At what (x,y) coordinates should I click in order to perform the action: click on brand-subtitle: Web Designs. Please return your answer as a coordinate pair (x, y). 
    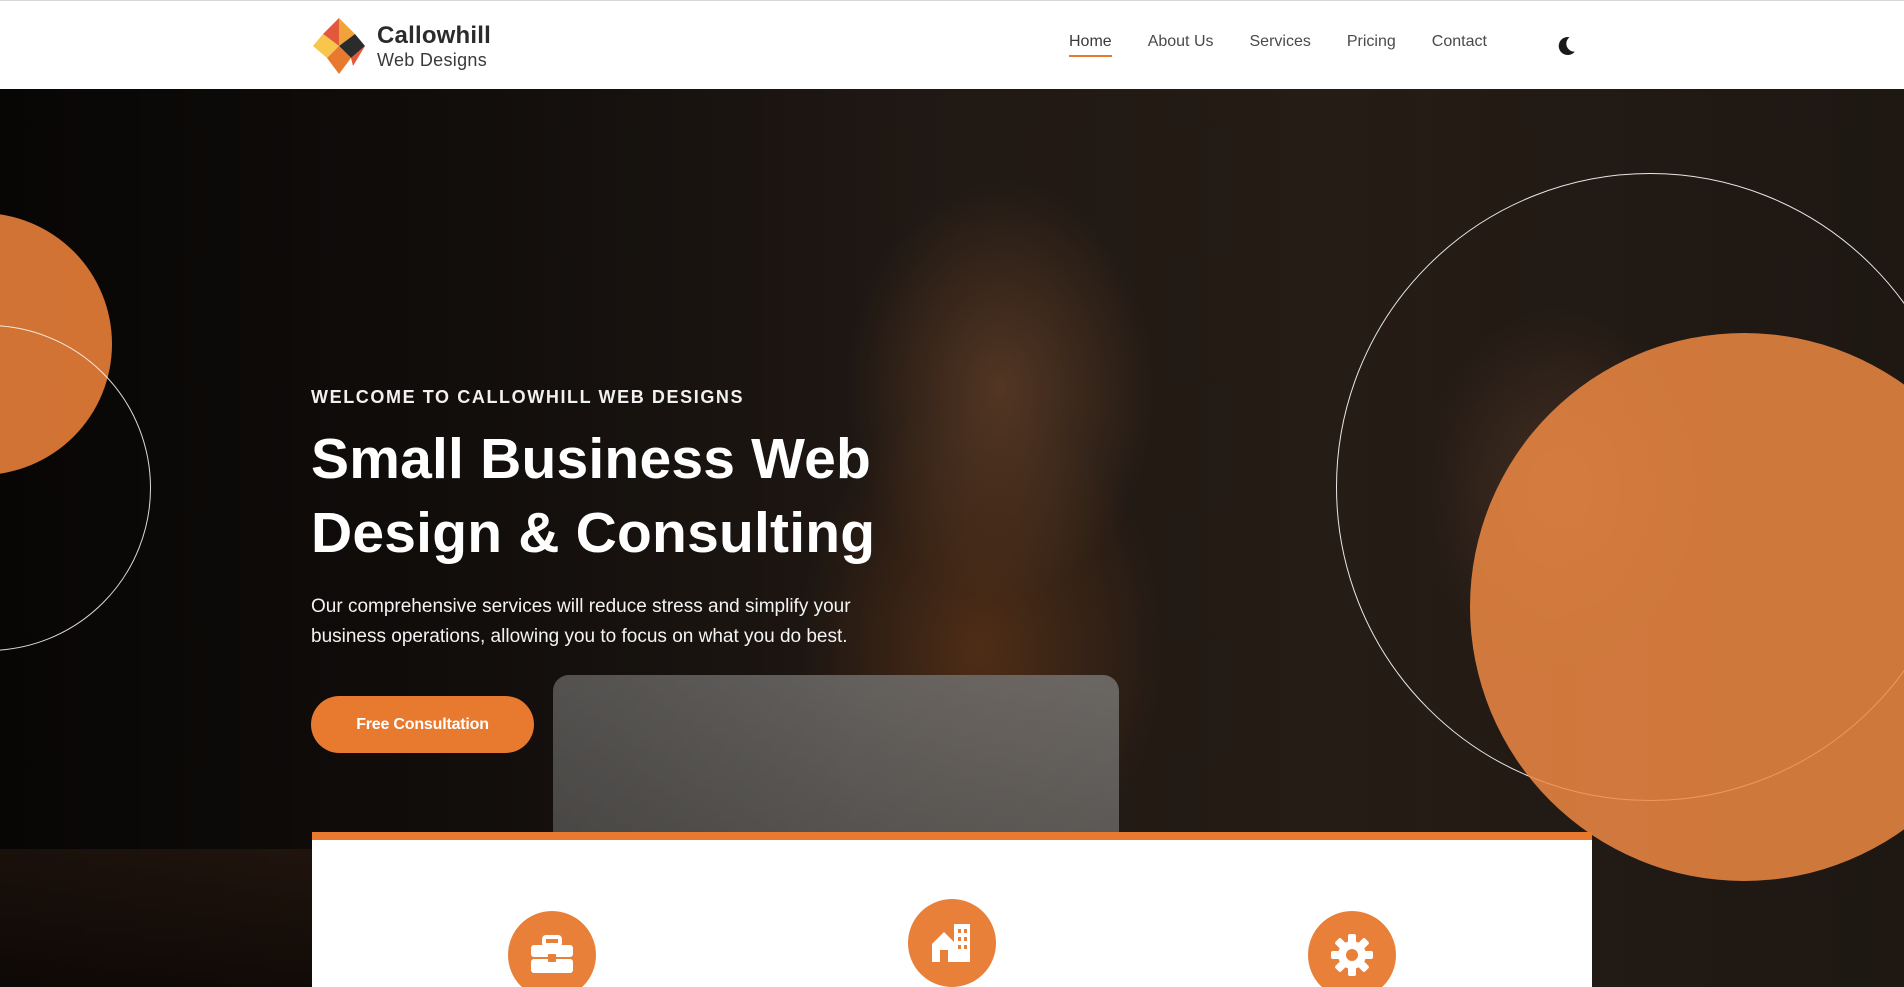
    Looking at the image, I should click on (432, 59).